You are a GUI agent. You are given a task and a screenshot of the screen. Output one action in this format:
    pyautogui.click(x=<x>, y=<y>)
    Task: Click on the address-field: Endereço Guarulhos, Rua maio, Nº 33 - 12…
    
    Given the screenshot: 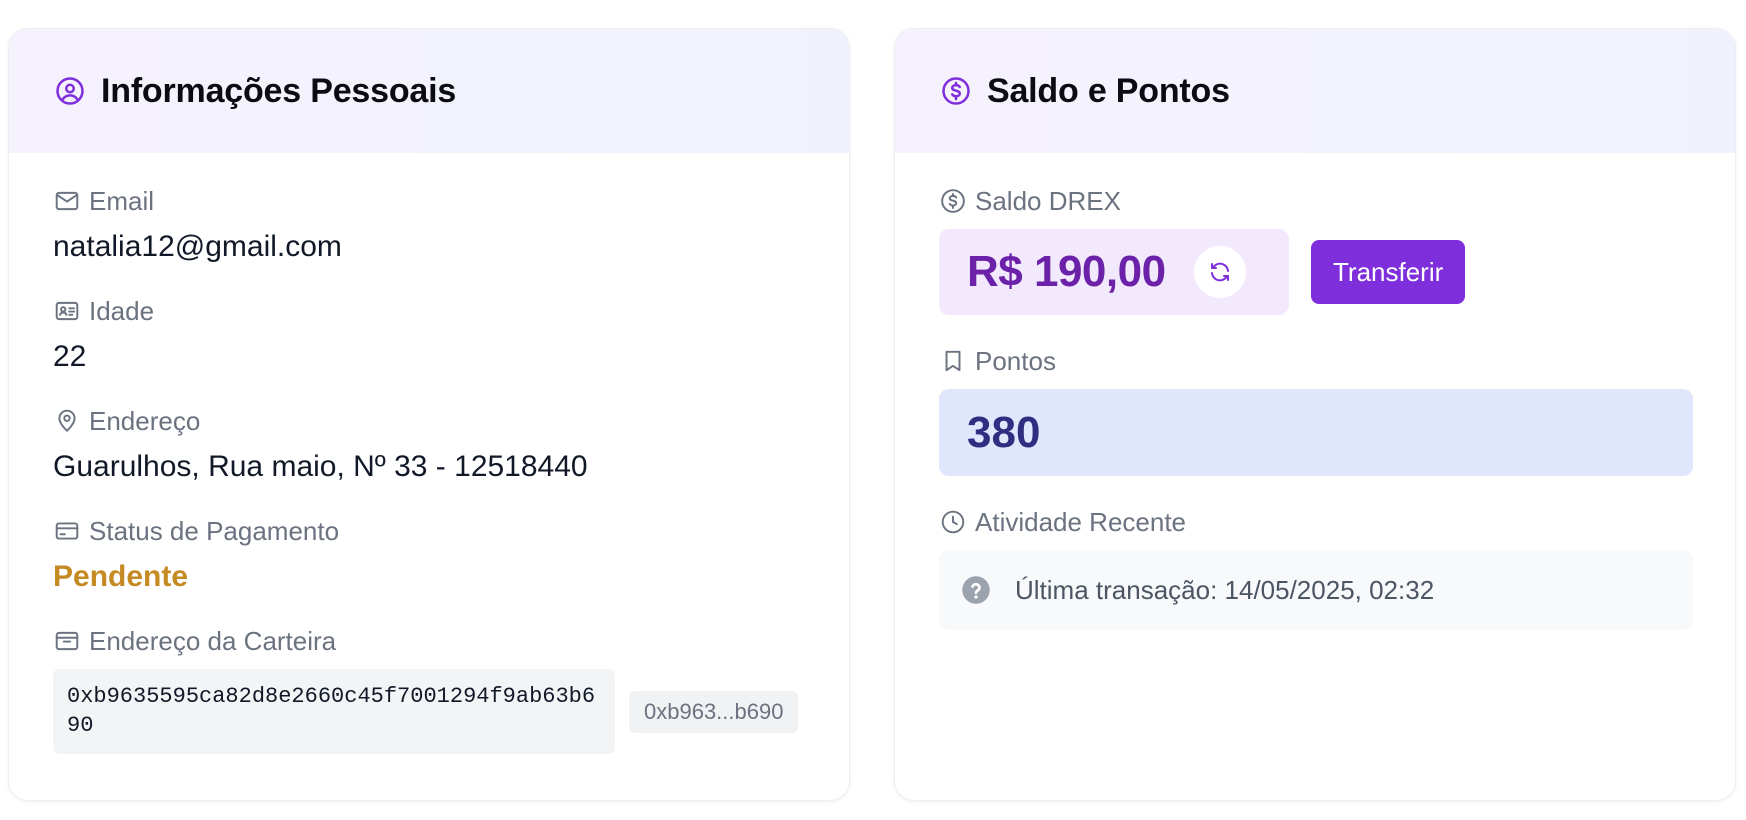 What is the action you would take?
    pyautogui.click(x=429, y=445)
    